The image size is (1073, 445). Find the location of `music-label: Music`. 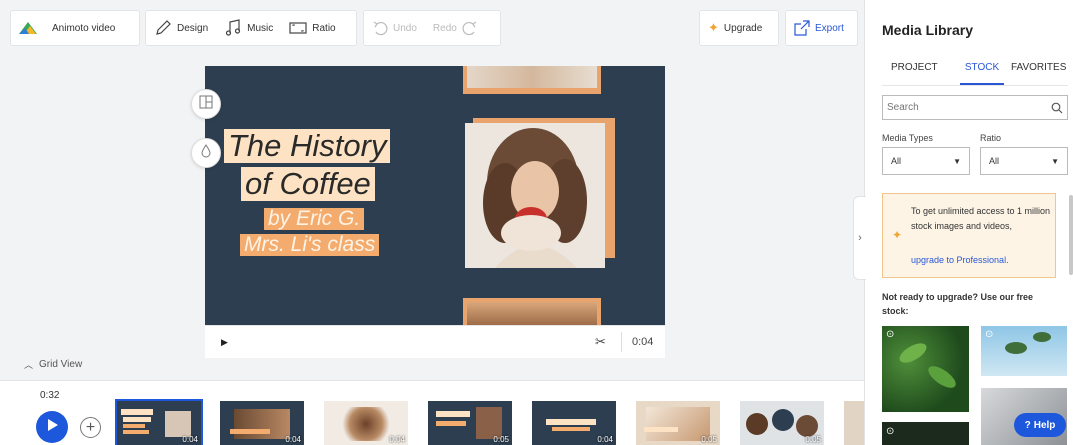

music-label: Music is located at coordinates (260, 28).